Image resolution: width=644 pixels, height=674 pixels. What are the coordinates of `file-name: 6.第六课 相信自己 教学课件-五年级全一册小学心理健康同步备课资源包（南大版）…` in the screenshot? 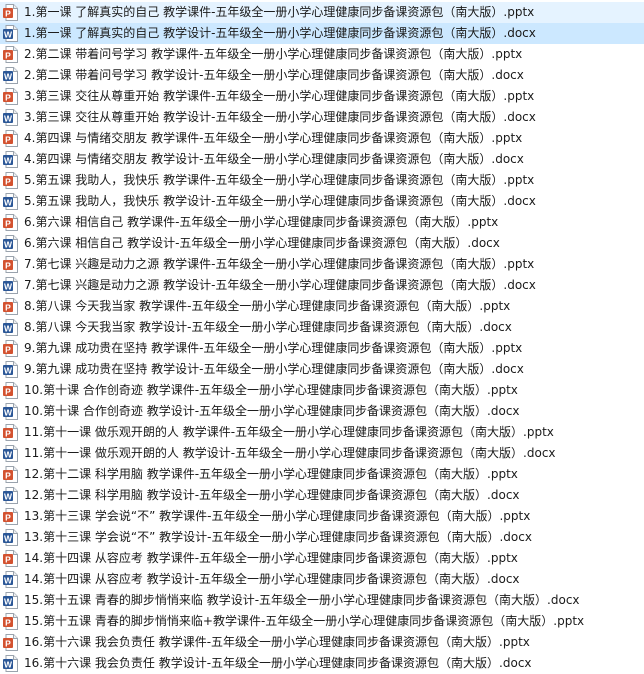 It's located at (261, 222).